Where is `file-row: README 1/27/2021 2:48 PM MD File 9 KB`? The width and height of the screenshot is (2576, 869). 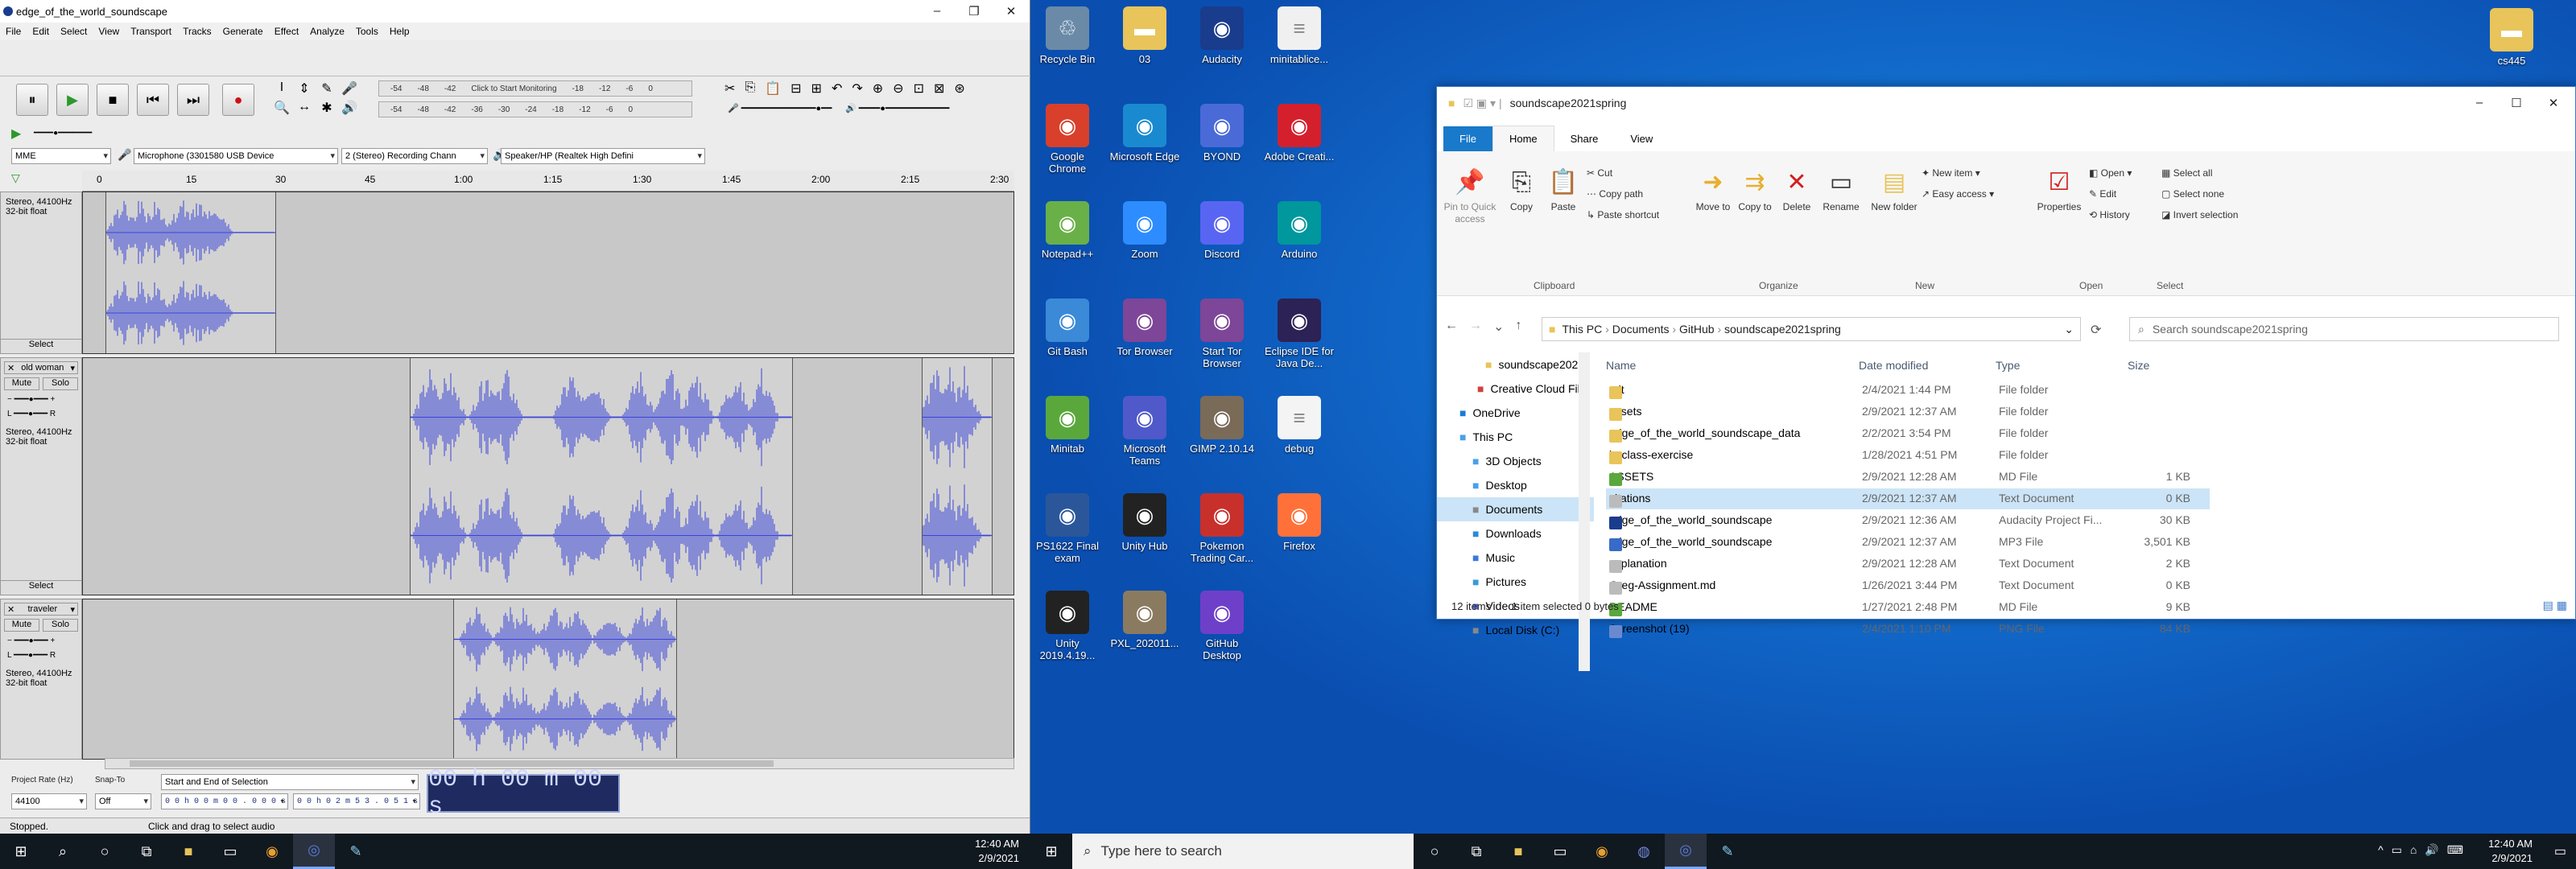 file-row: README 1/27/2021 2:48 PM MD File 9 KB is located at coordinates (1908, 607).